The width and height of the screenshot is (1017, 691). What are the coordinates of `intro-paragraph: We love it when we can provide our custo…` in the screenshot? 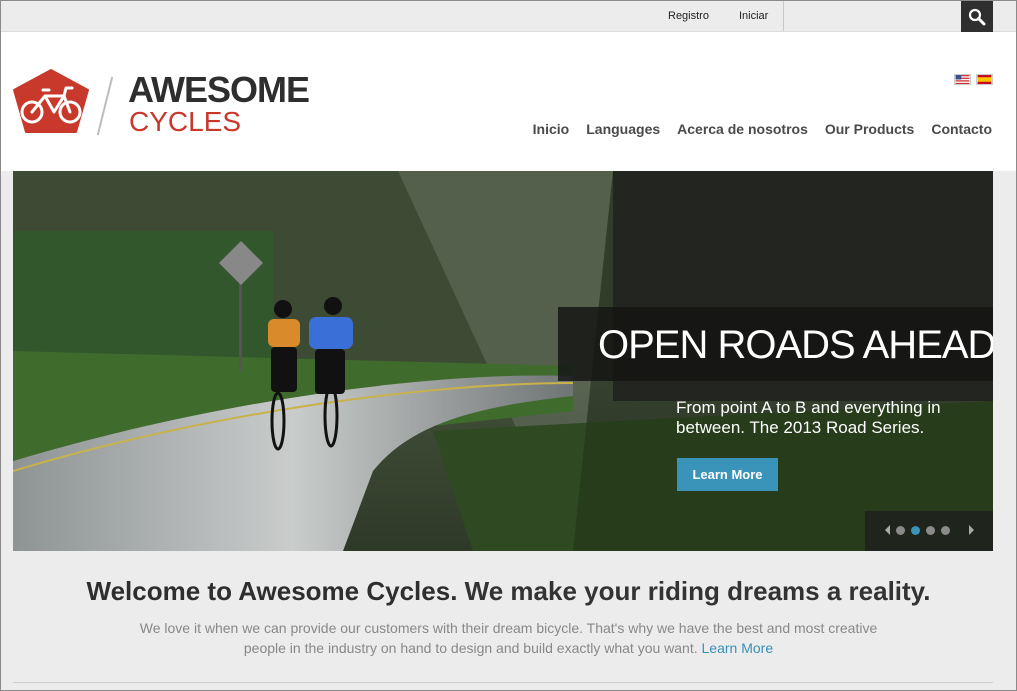 It's located at (508, 638).